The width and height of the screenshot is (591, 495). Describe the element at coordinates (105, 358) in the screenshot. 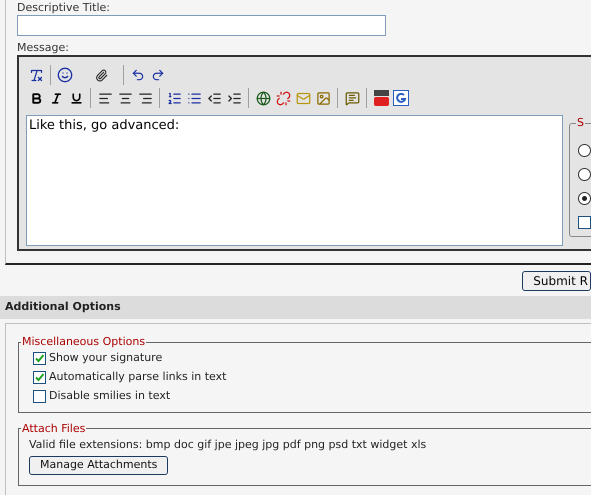

I see `option-label: Show your signature` at that location.